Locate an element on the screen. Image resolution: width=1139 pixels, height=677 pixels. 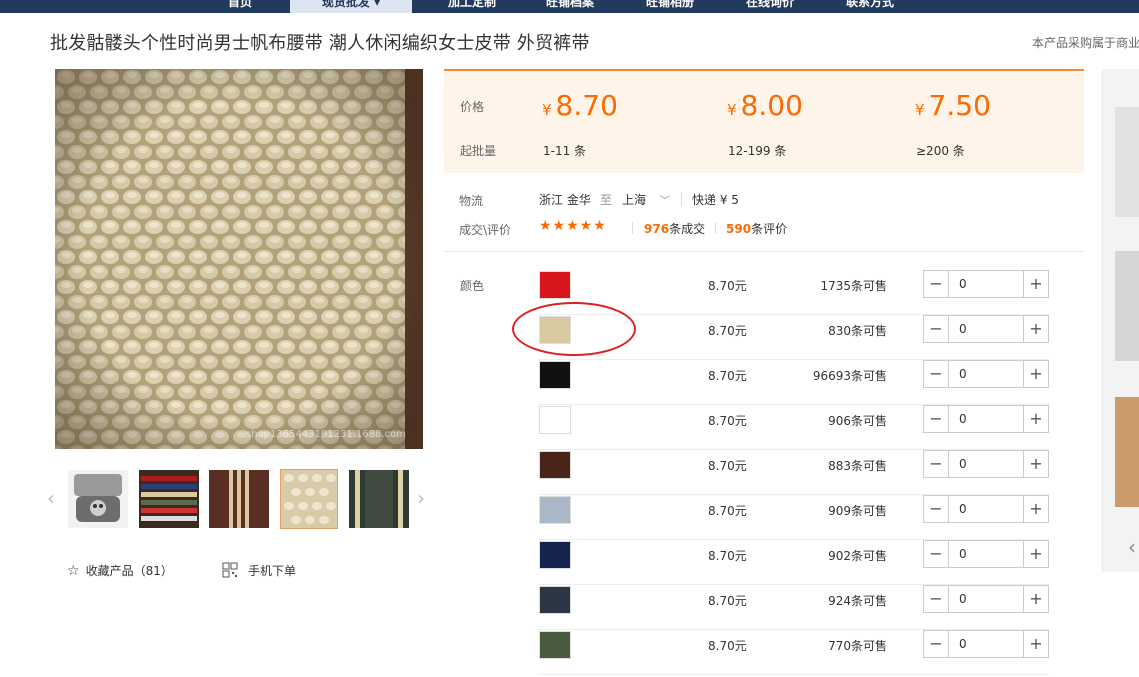
qr-code-icon is located at coordinates (230, 570).